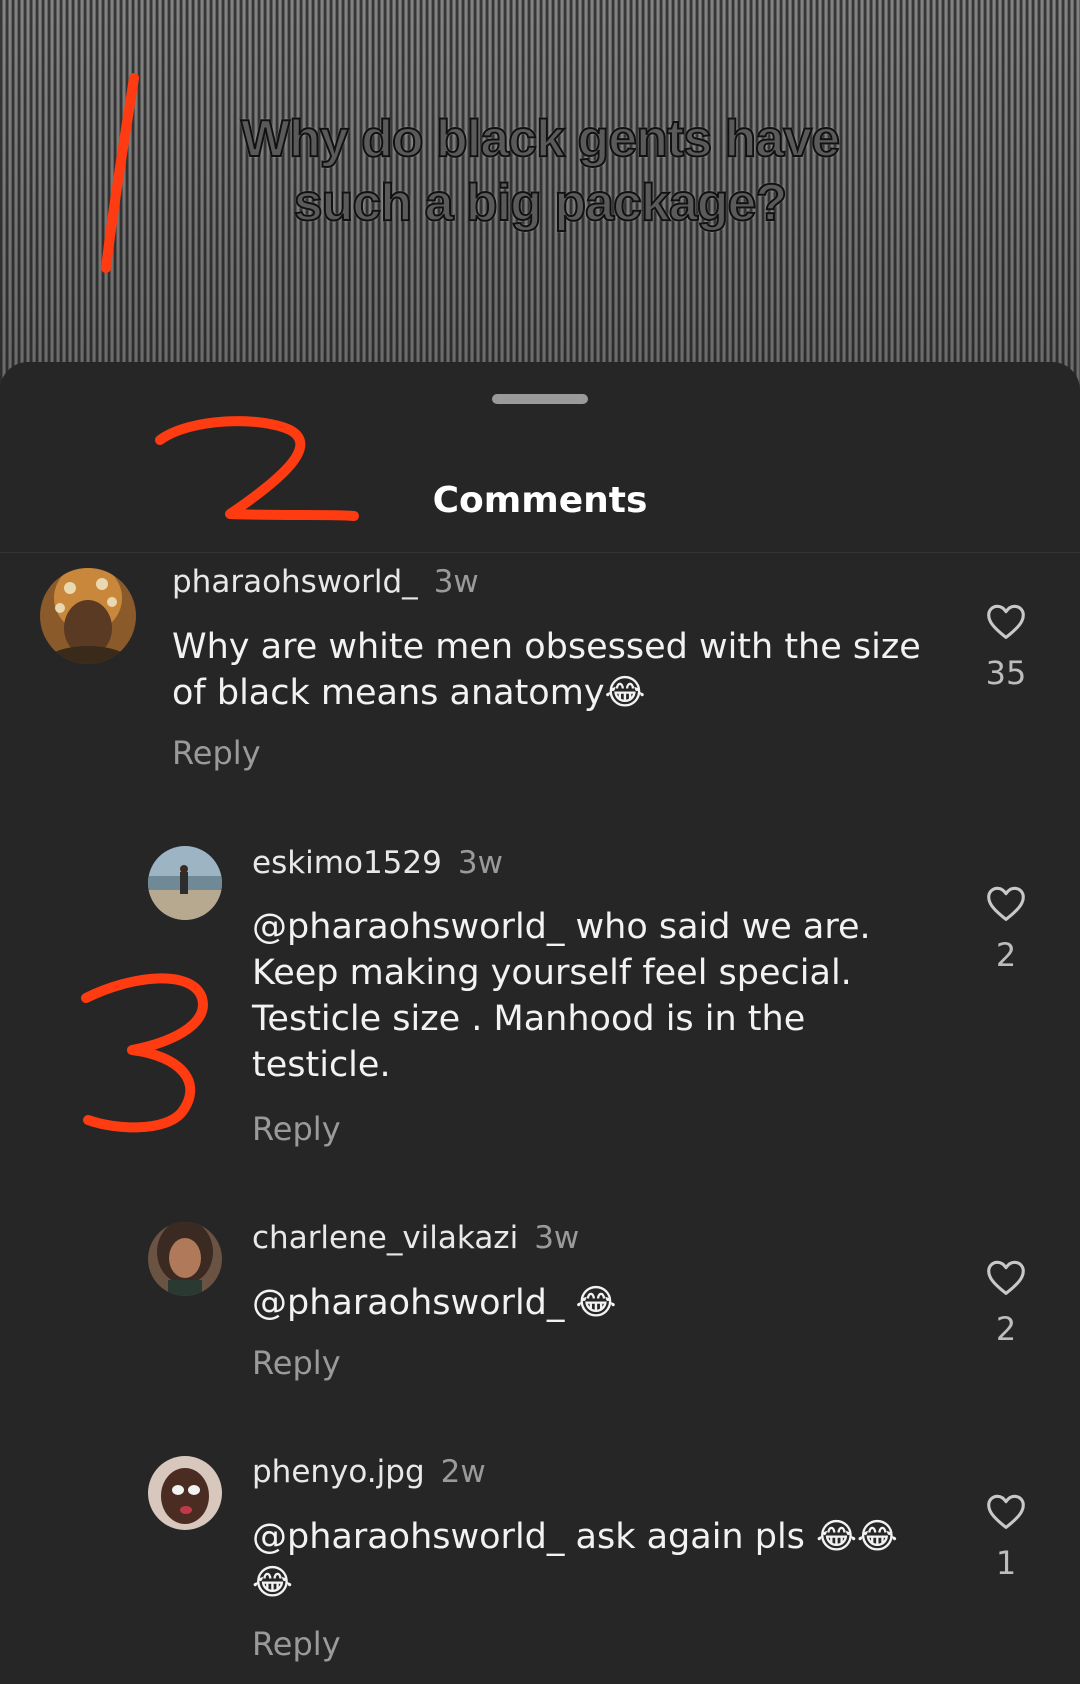 The image size is (1080, 1684). What do you see at coordinates (347, 863) in the screenshot?
I see `comment-username: eskimo1529` at bounding box center [347, 863].